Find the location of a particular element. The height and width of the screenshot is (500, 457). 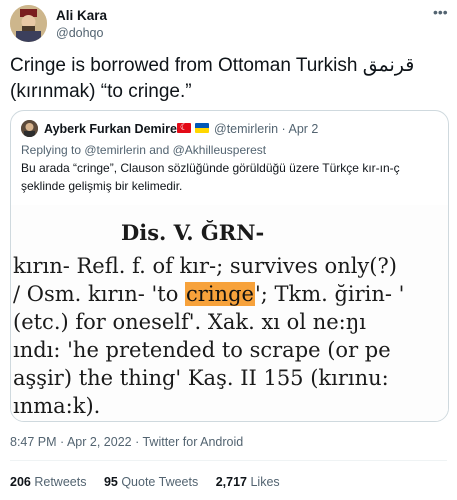

divider is located at coordinates (228, 460).